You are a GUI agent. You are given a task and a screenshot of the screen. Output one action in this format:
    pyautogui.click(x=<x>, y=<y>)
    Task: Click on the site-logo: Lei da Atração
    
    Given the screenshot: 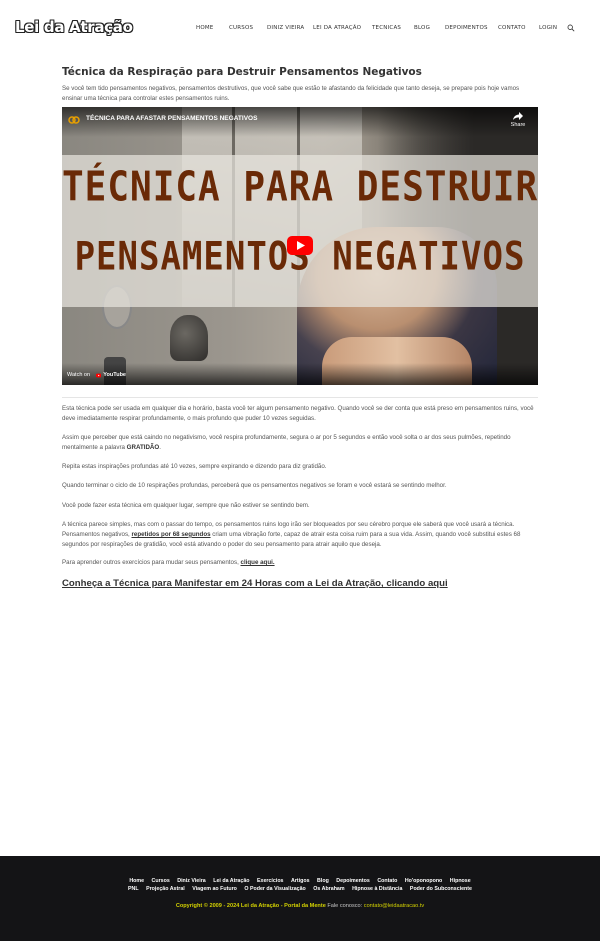 What is the action you would take?
    pyautogui.click(x=74, y=27)
    